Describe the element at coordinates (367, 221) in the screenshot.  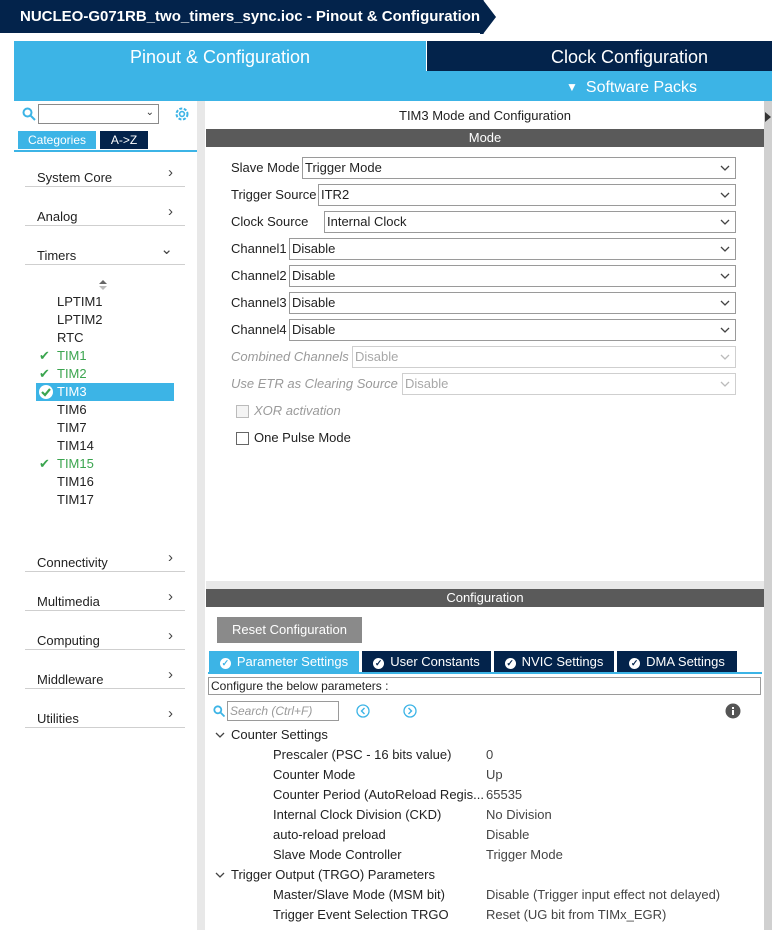
I see `select-value: Internal Clock` at that location.